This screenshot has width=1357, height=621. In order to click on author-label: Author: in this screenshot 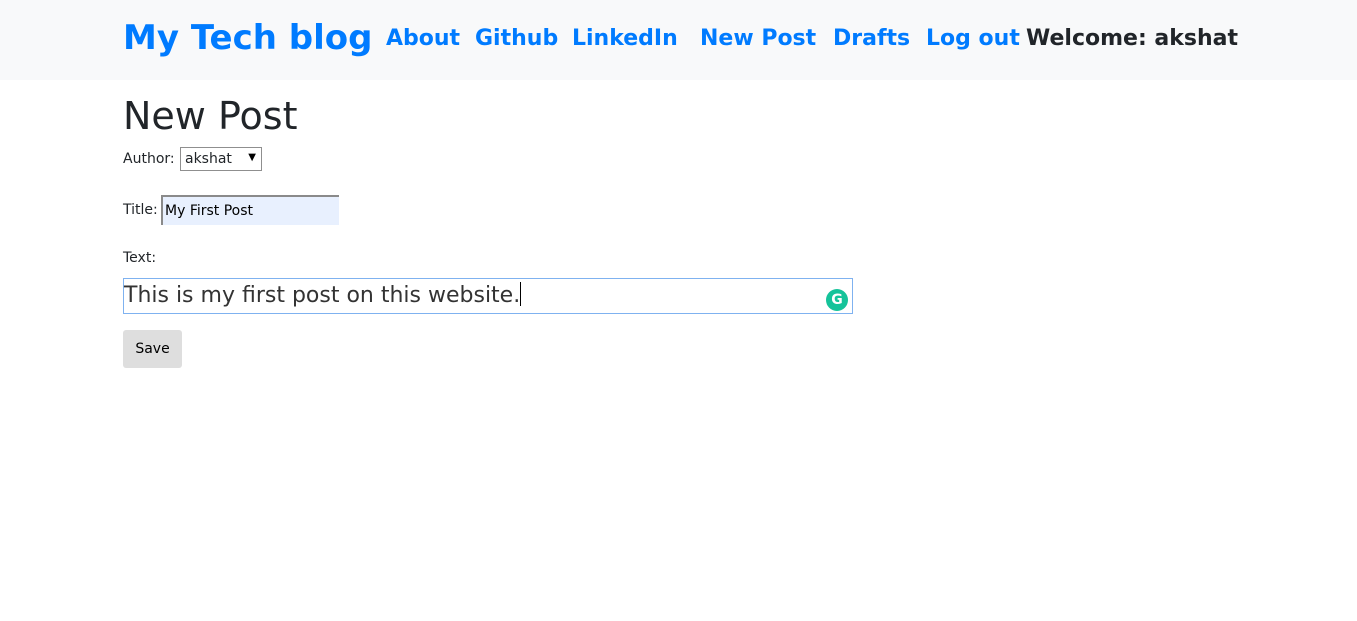, I will do `click(149, 159)`.